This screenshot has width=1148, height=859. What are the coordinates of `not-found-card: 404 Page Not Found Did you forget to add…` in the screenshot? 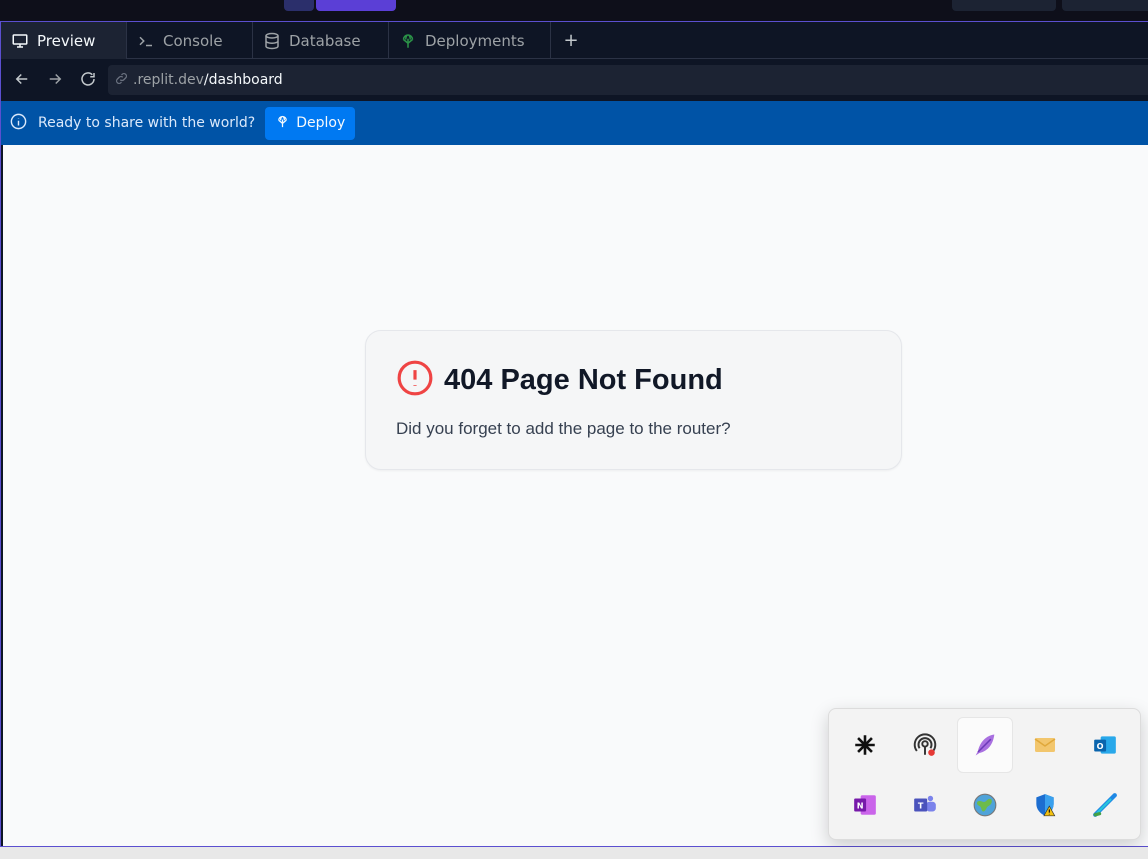 It's located at (633, 400).